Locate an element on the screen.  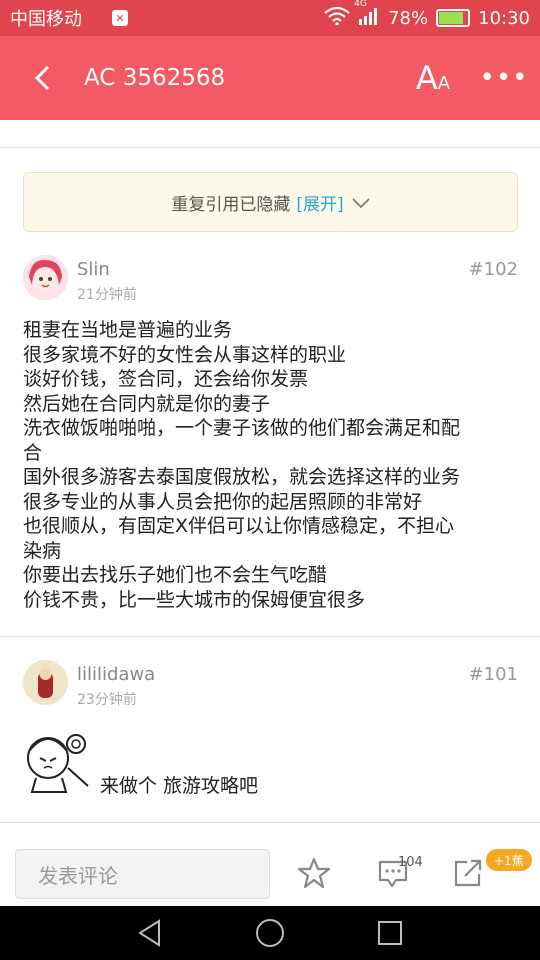
nav-back-button is located at coordinates (150, 933).